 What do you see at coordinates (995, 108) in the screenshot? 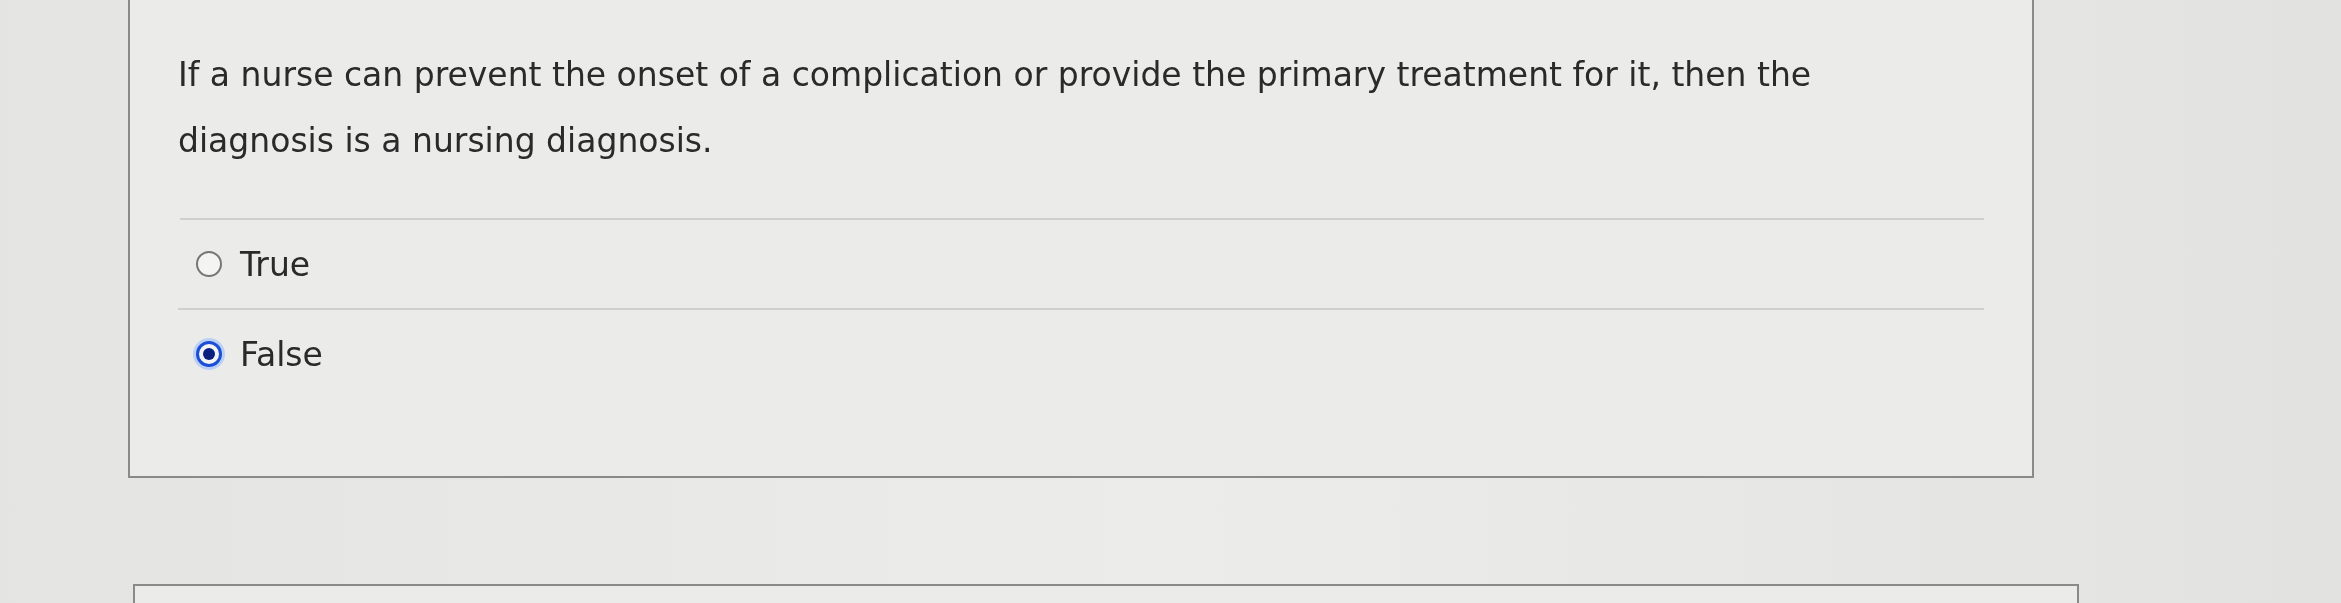
I see `question-text: If a nurse can prevent the onset of a complication or provide the primary treatment for it, then the diagnosis is a nursing diagnosis.` at bounding box center [995, 108].